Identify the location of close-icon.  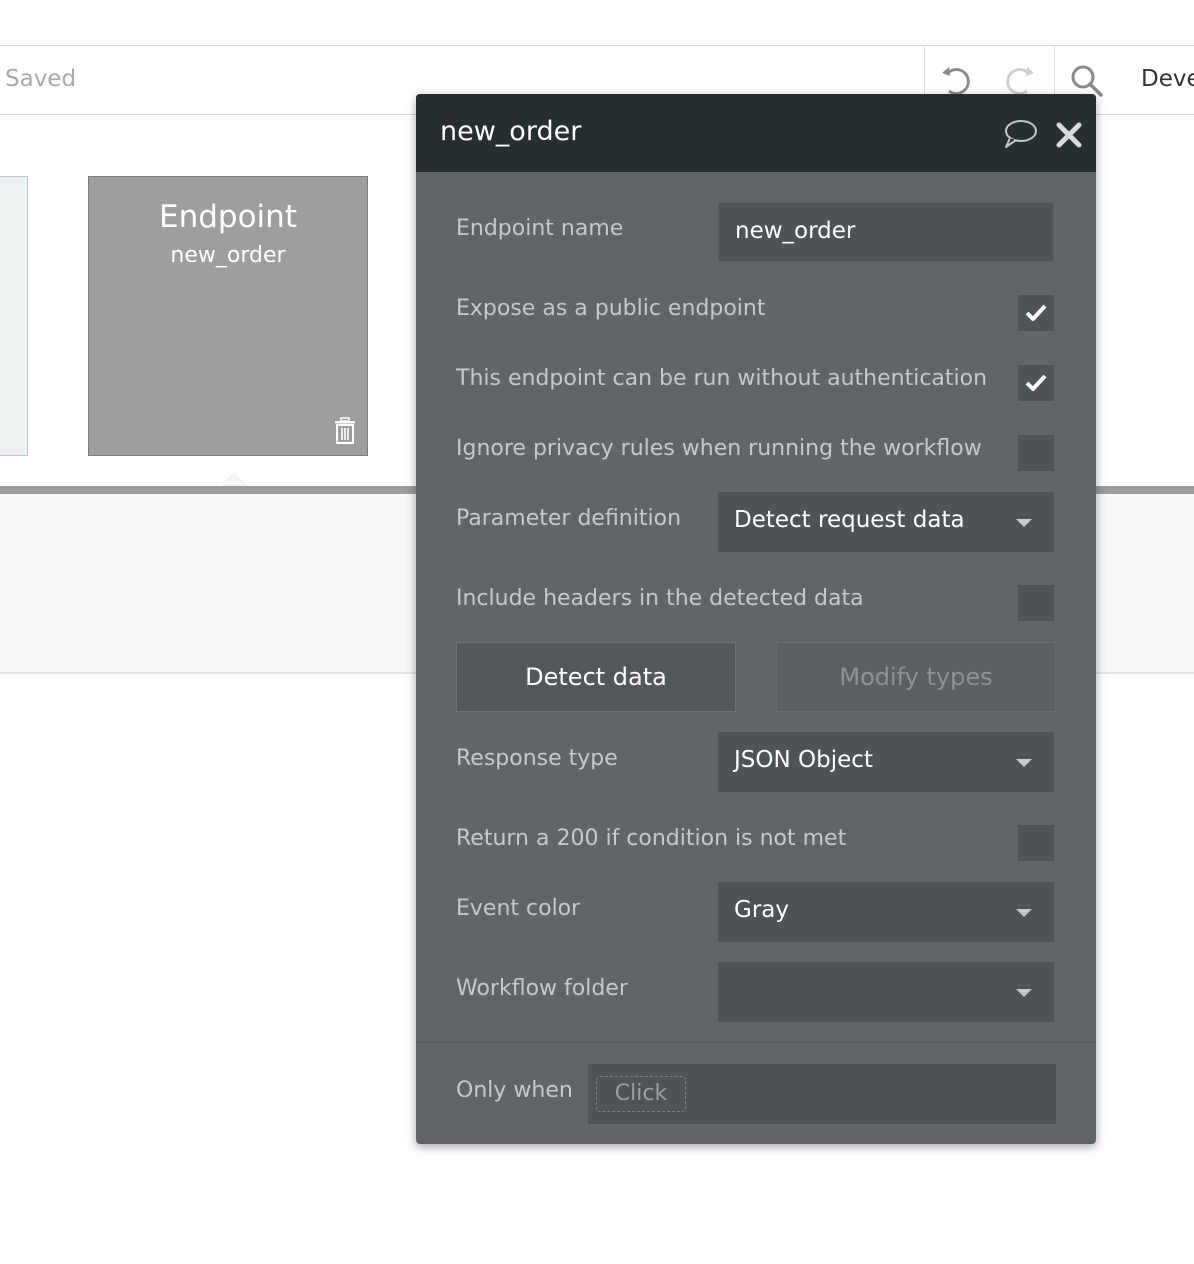
(1072, 136).